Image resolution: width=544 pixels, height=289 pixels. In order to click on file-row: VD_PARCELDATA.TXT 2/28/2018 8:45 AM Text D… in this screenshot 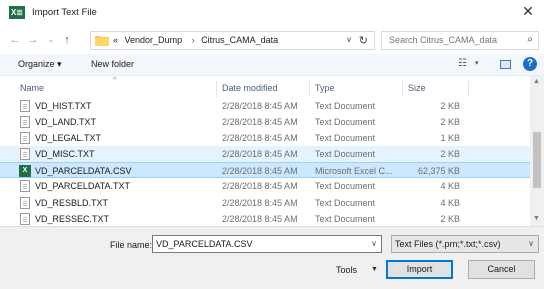, I will do `click(265, 186)`.